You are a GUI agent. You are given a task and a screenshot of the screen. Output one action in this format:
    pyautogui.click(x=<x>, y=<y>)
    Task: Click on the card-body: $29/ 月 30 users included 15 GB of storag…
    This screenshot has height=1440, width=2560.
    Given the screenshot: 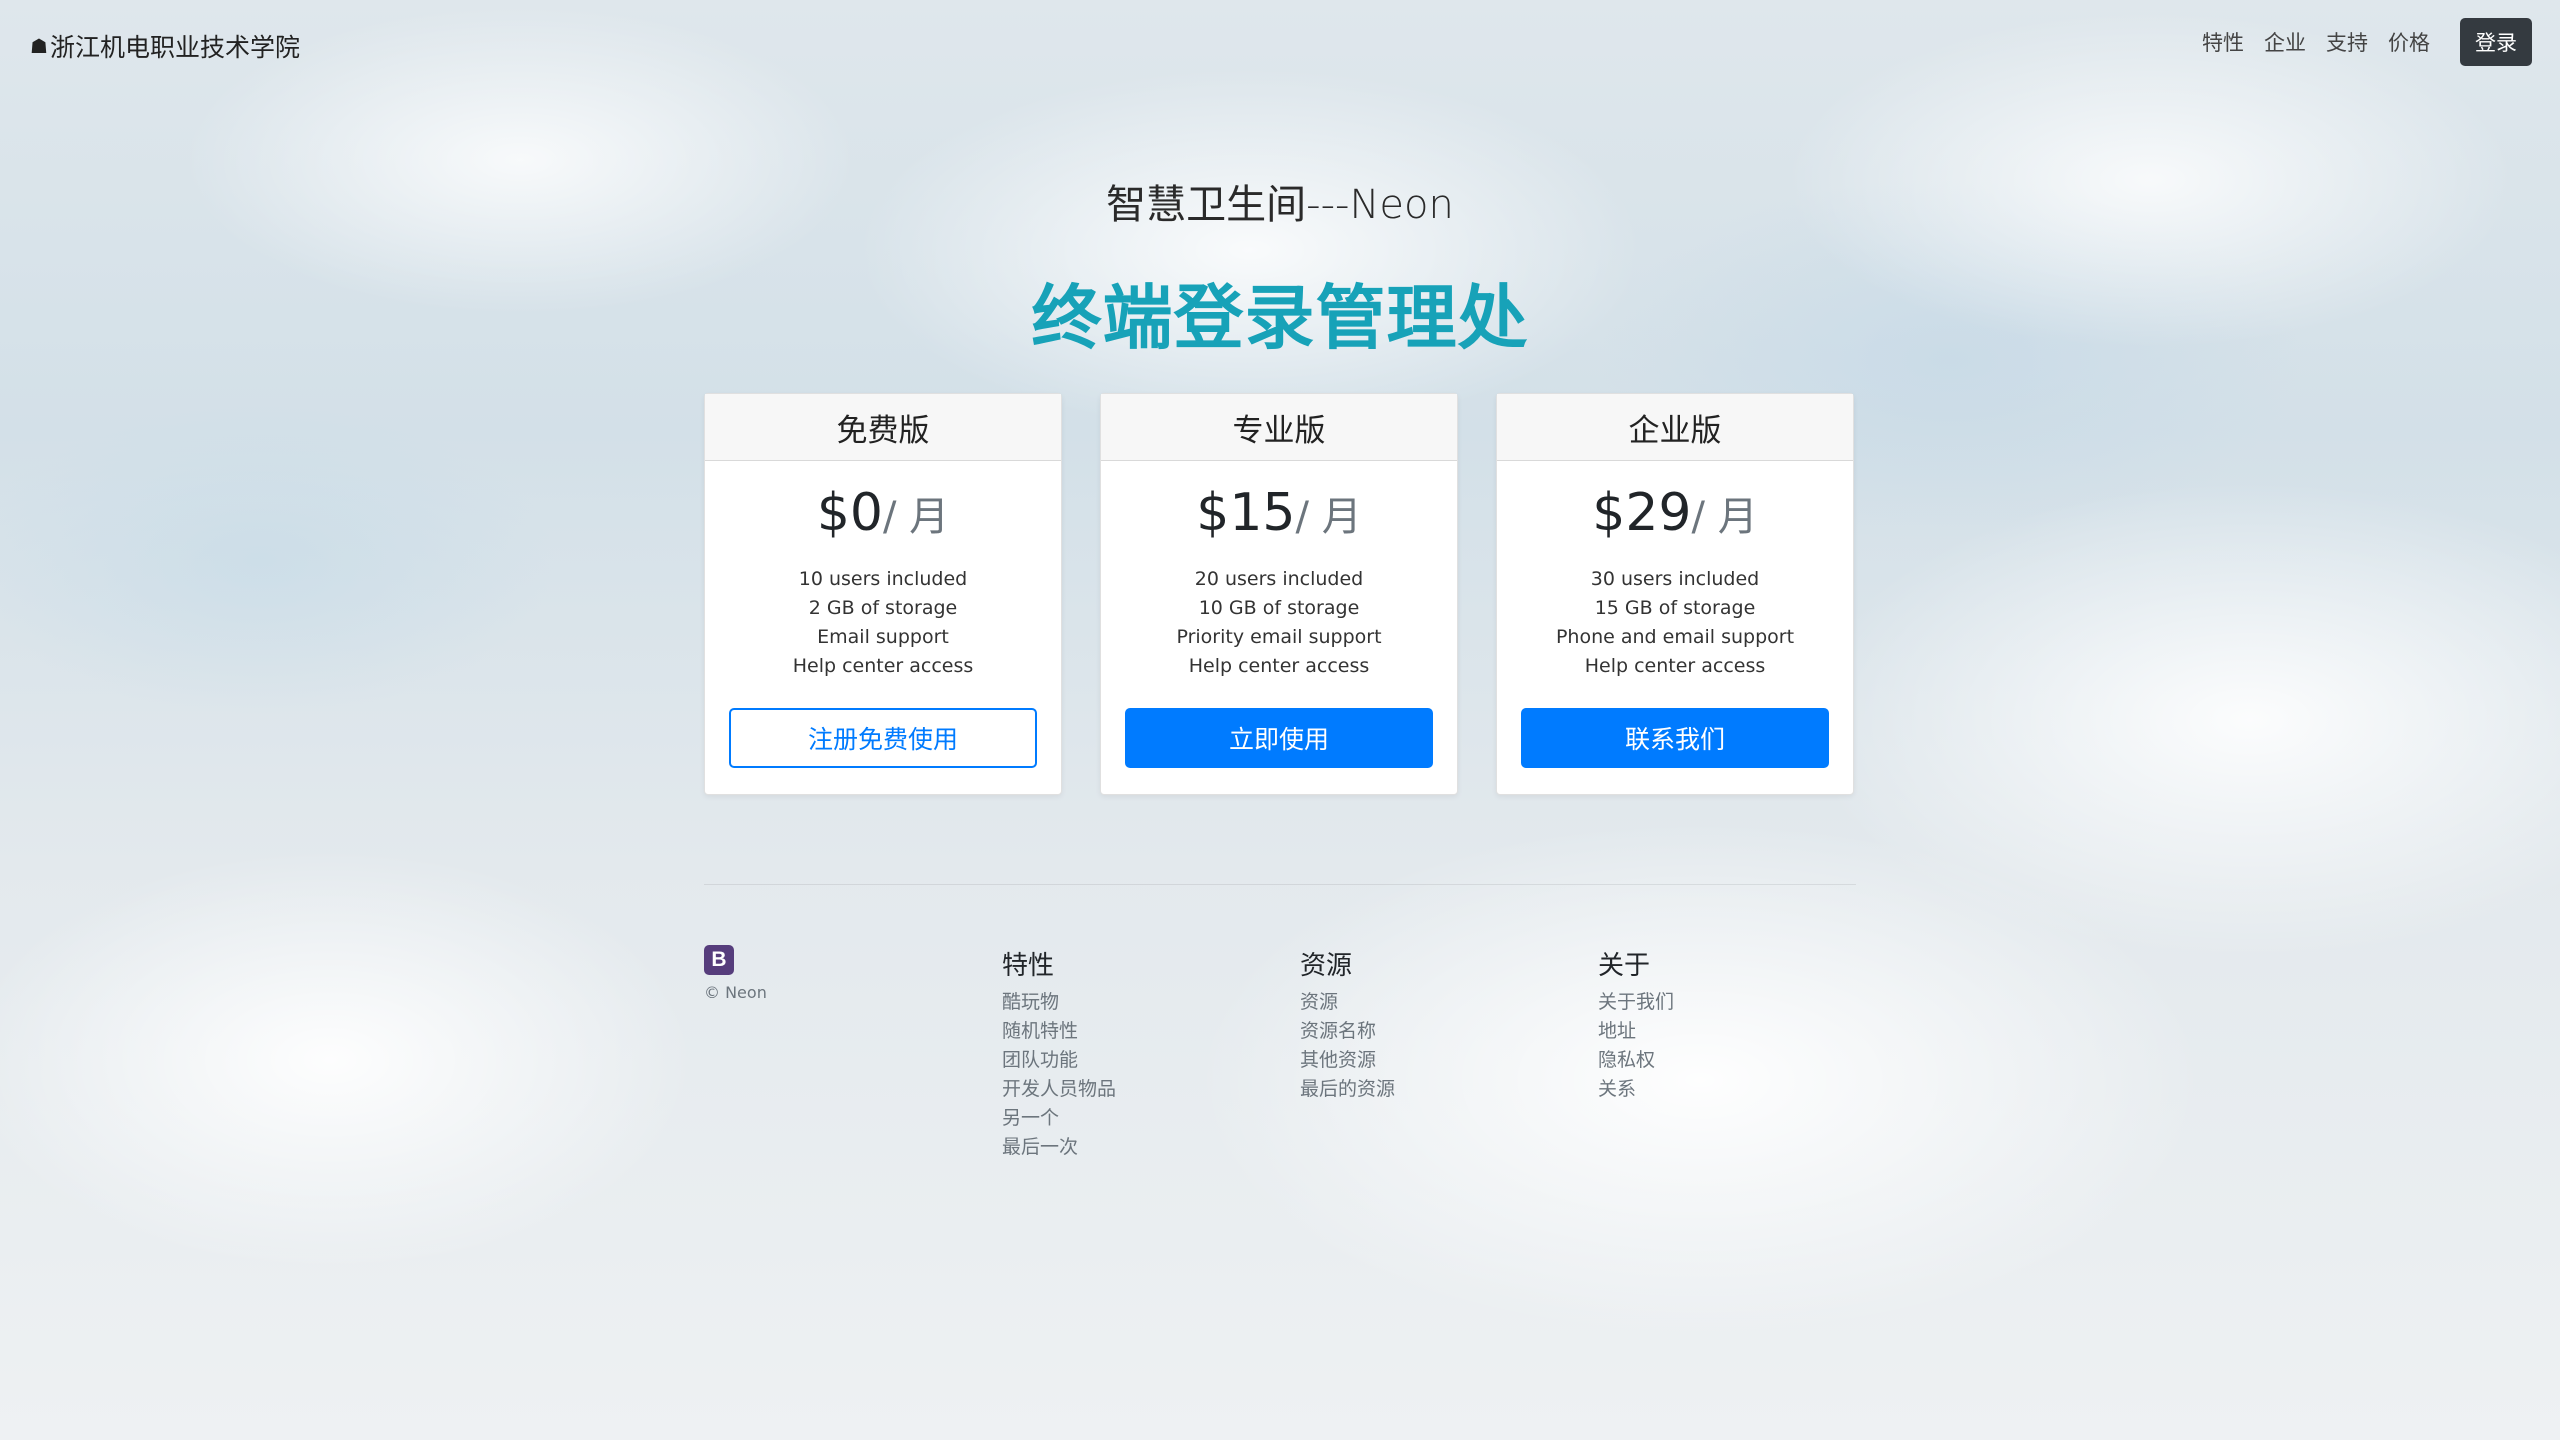 What is the action you would take?
    pyautogui.click(x=1675, y=627)
    